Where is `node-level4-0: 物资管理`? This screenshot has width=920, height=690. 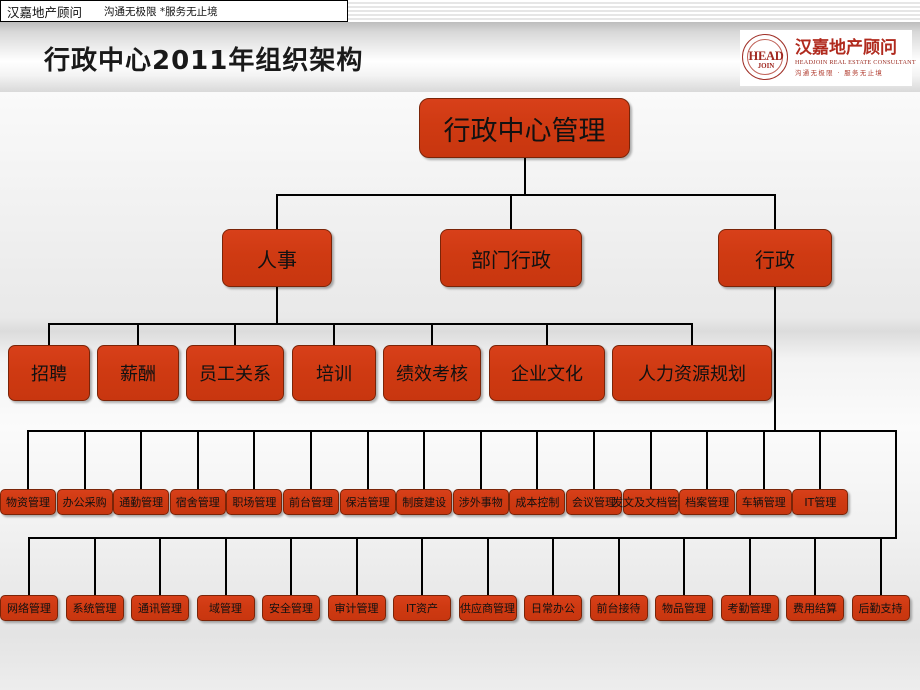
node-level4-0: 物资管理 is located at coordinates (28, 502).